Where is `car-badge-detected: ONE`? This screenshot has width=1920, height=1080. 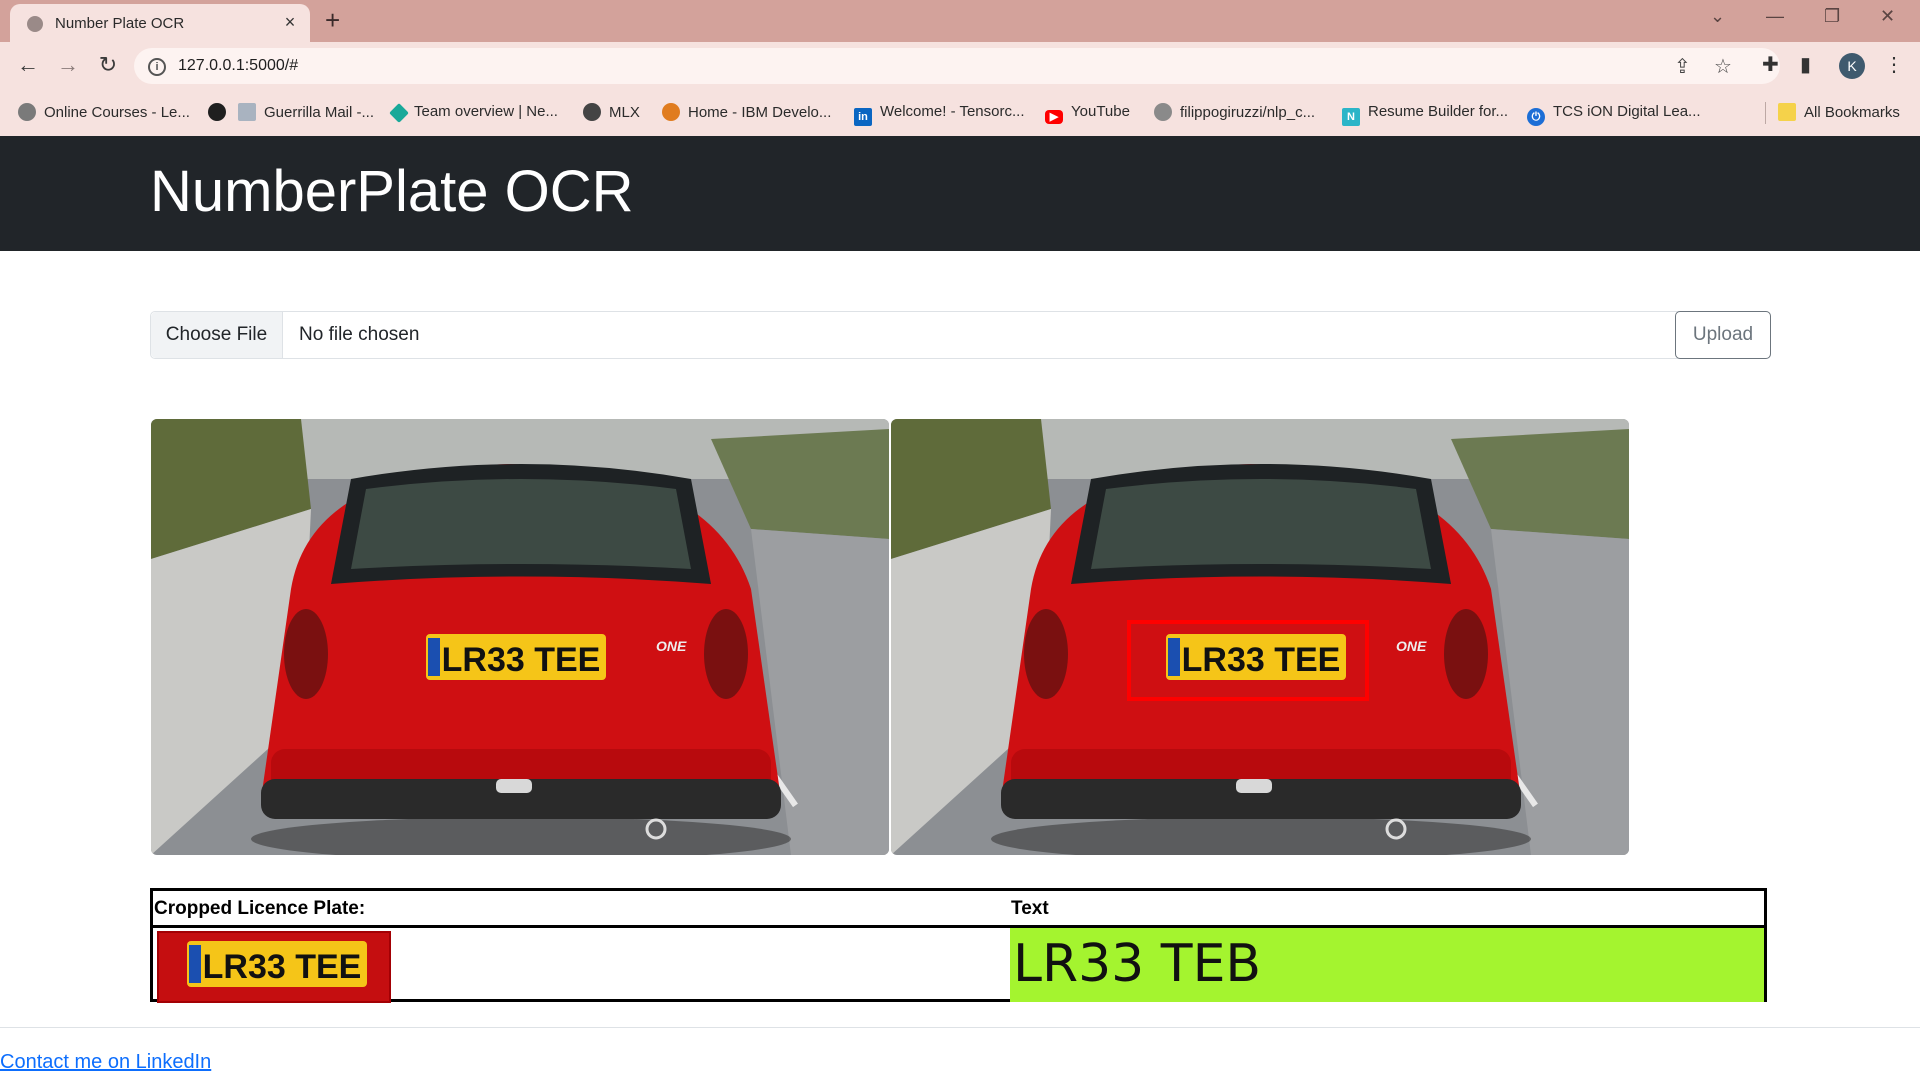 car-badge-detected: ONE is located at coordinates (1411, 646).